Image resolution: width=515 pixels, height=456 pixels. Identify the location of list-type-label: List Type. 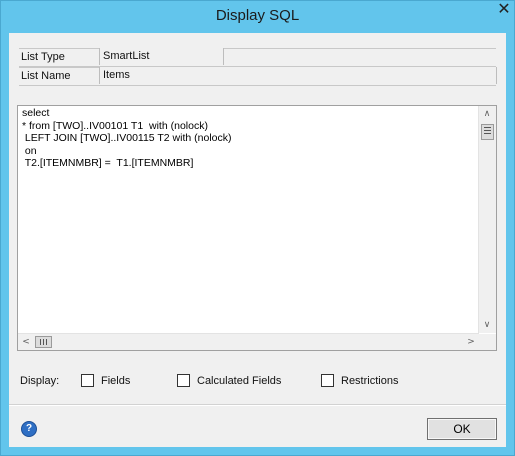
(43, 57).